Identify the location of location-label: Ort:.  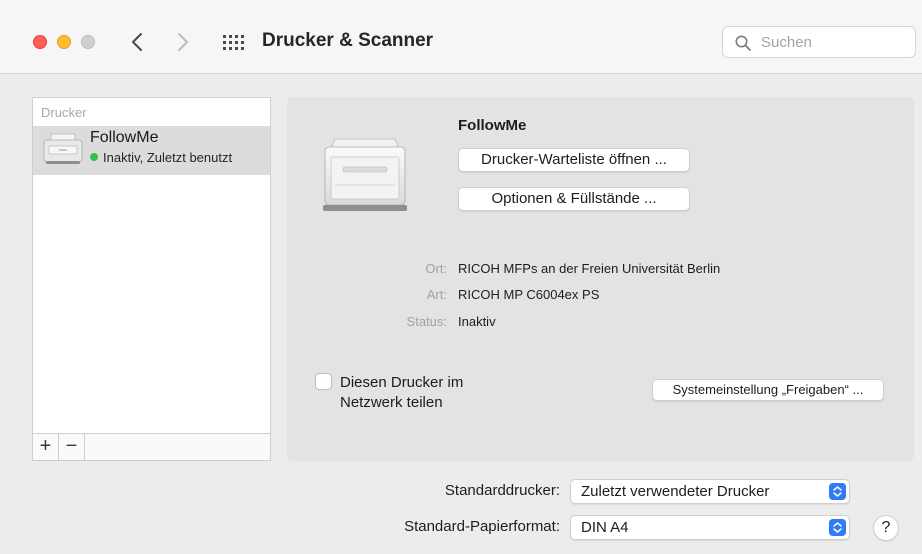
(436, 268).